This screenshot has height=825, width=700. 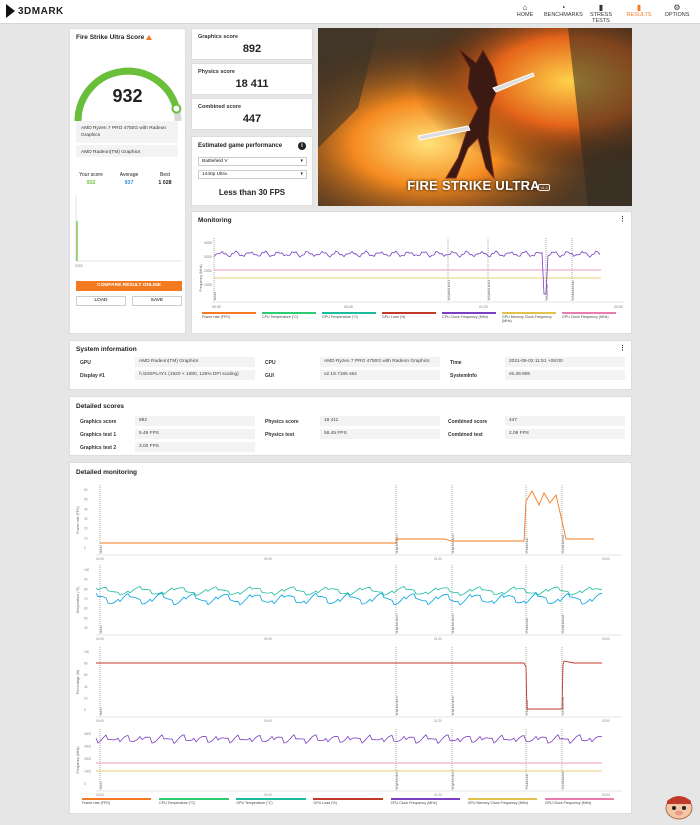 I want to click on gauge-icon: ◔, so click(x=563, y=7).